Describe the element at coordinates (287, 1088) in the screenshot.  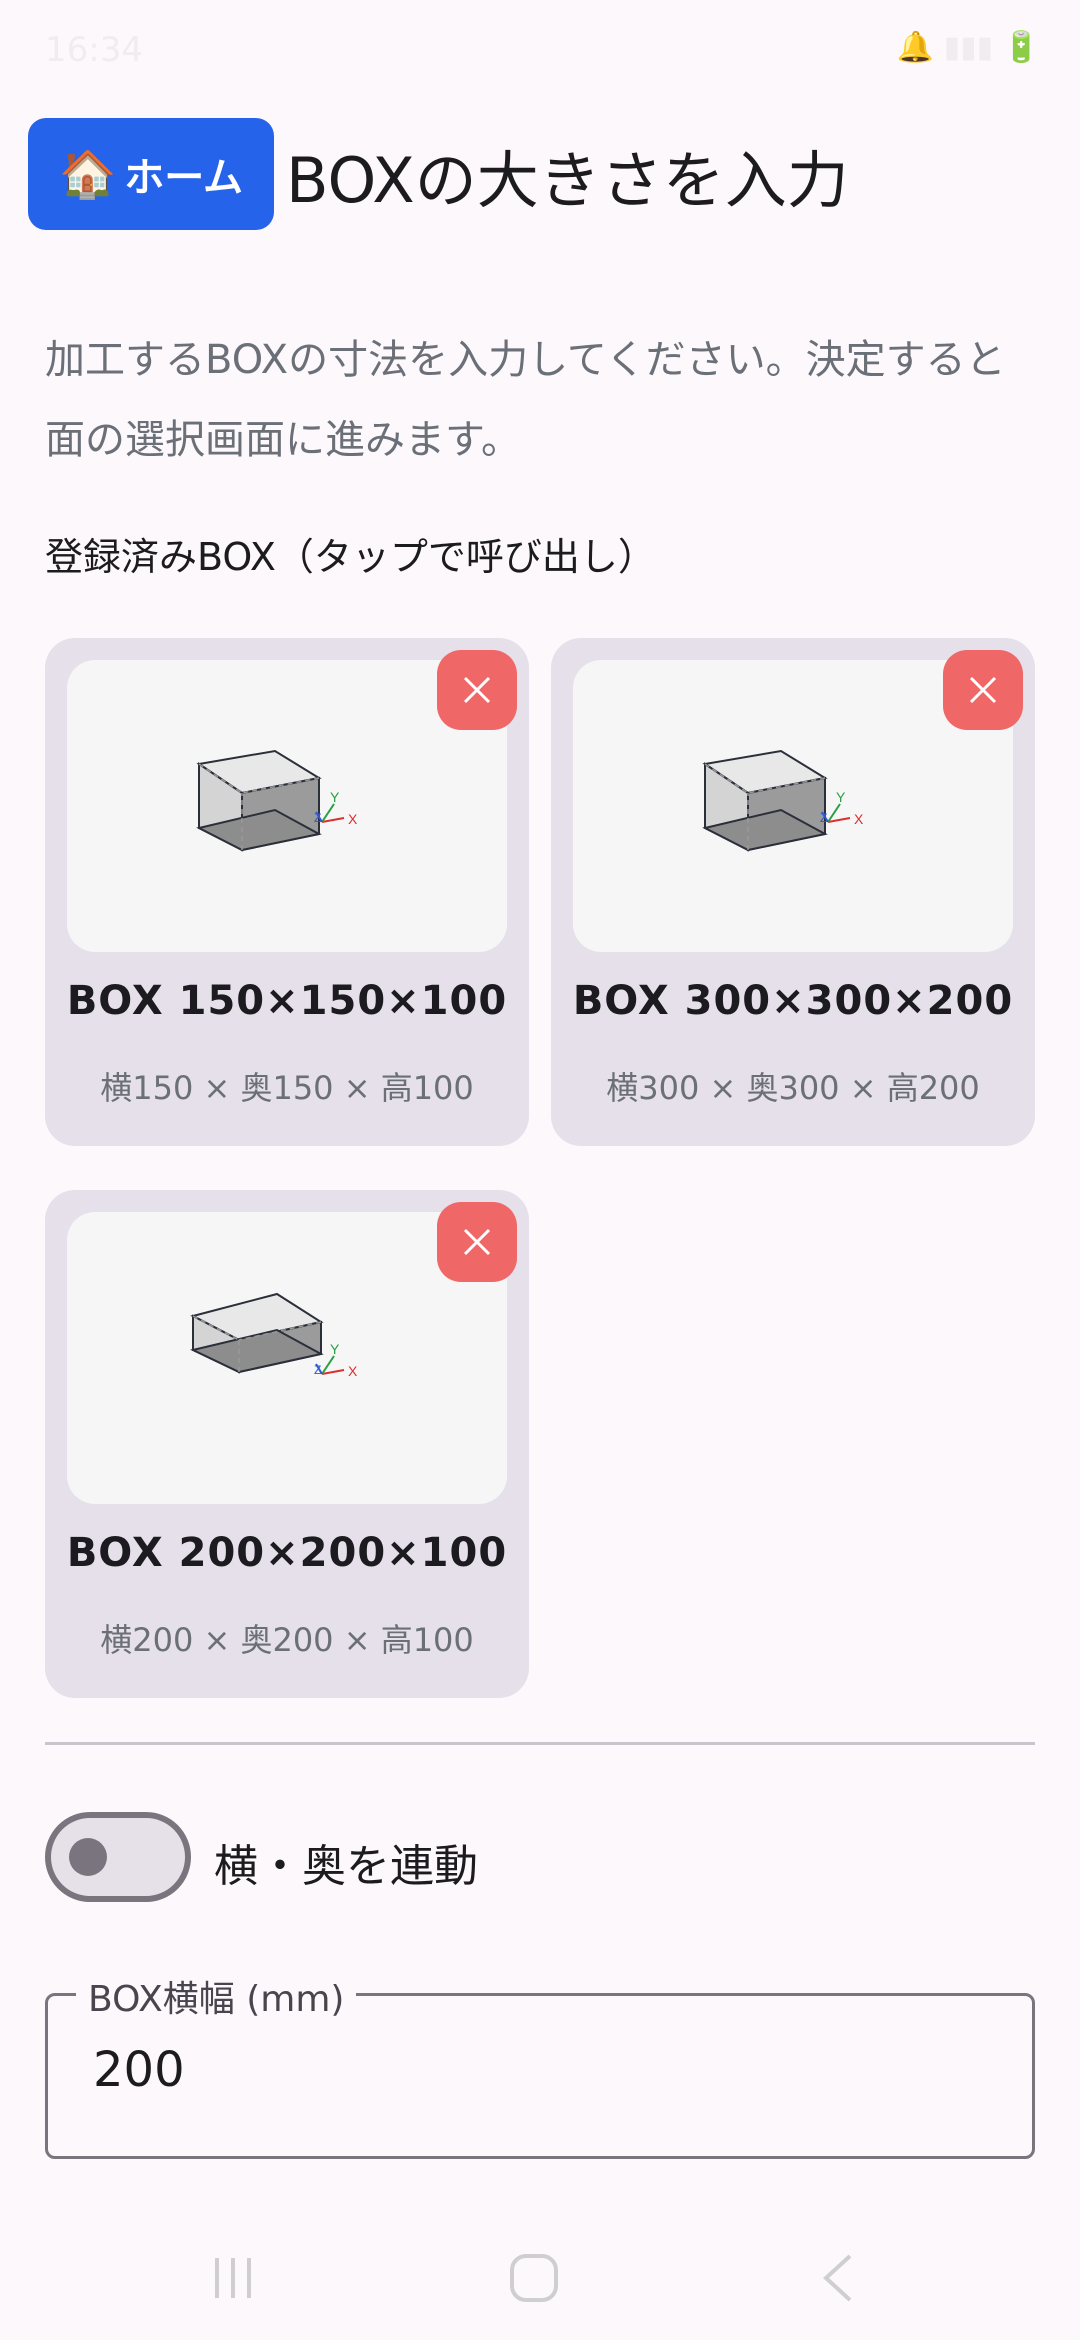
I see `box-dimensions: 横150 × 奥150 × 高100` at that location.